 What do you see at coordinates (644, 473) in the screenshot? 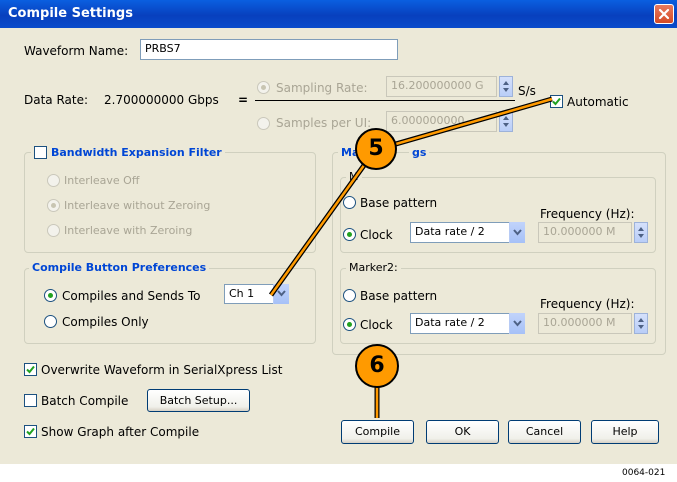
I see `figure-id: 0064-021` at bounding box center [644, 473].